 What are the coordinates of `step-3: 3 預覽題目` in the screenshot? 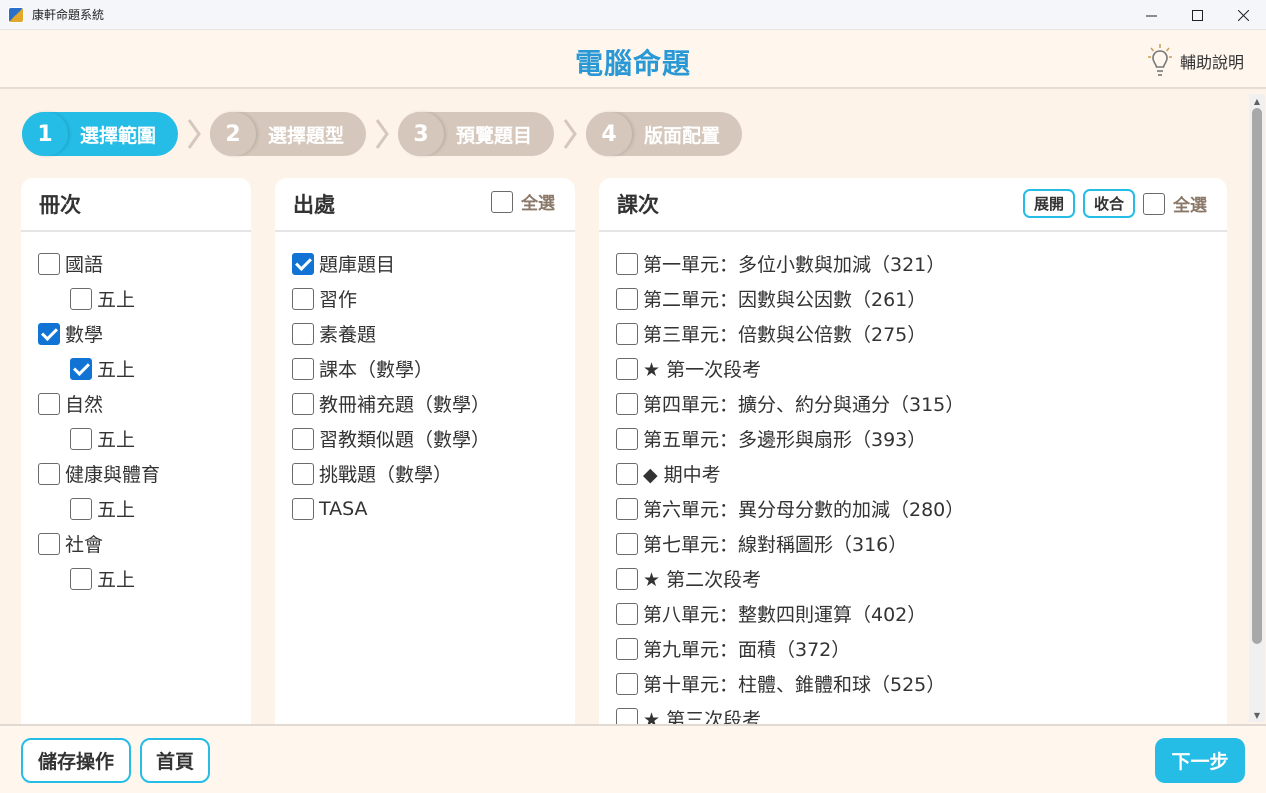 It's located at (476, 134).